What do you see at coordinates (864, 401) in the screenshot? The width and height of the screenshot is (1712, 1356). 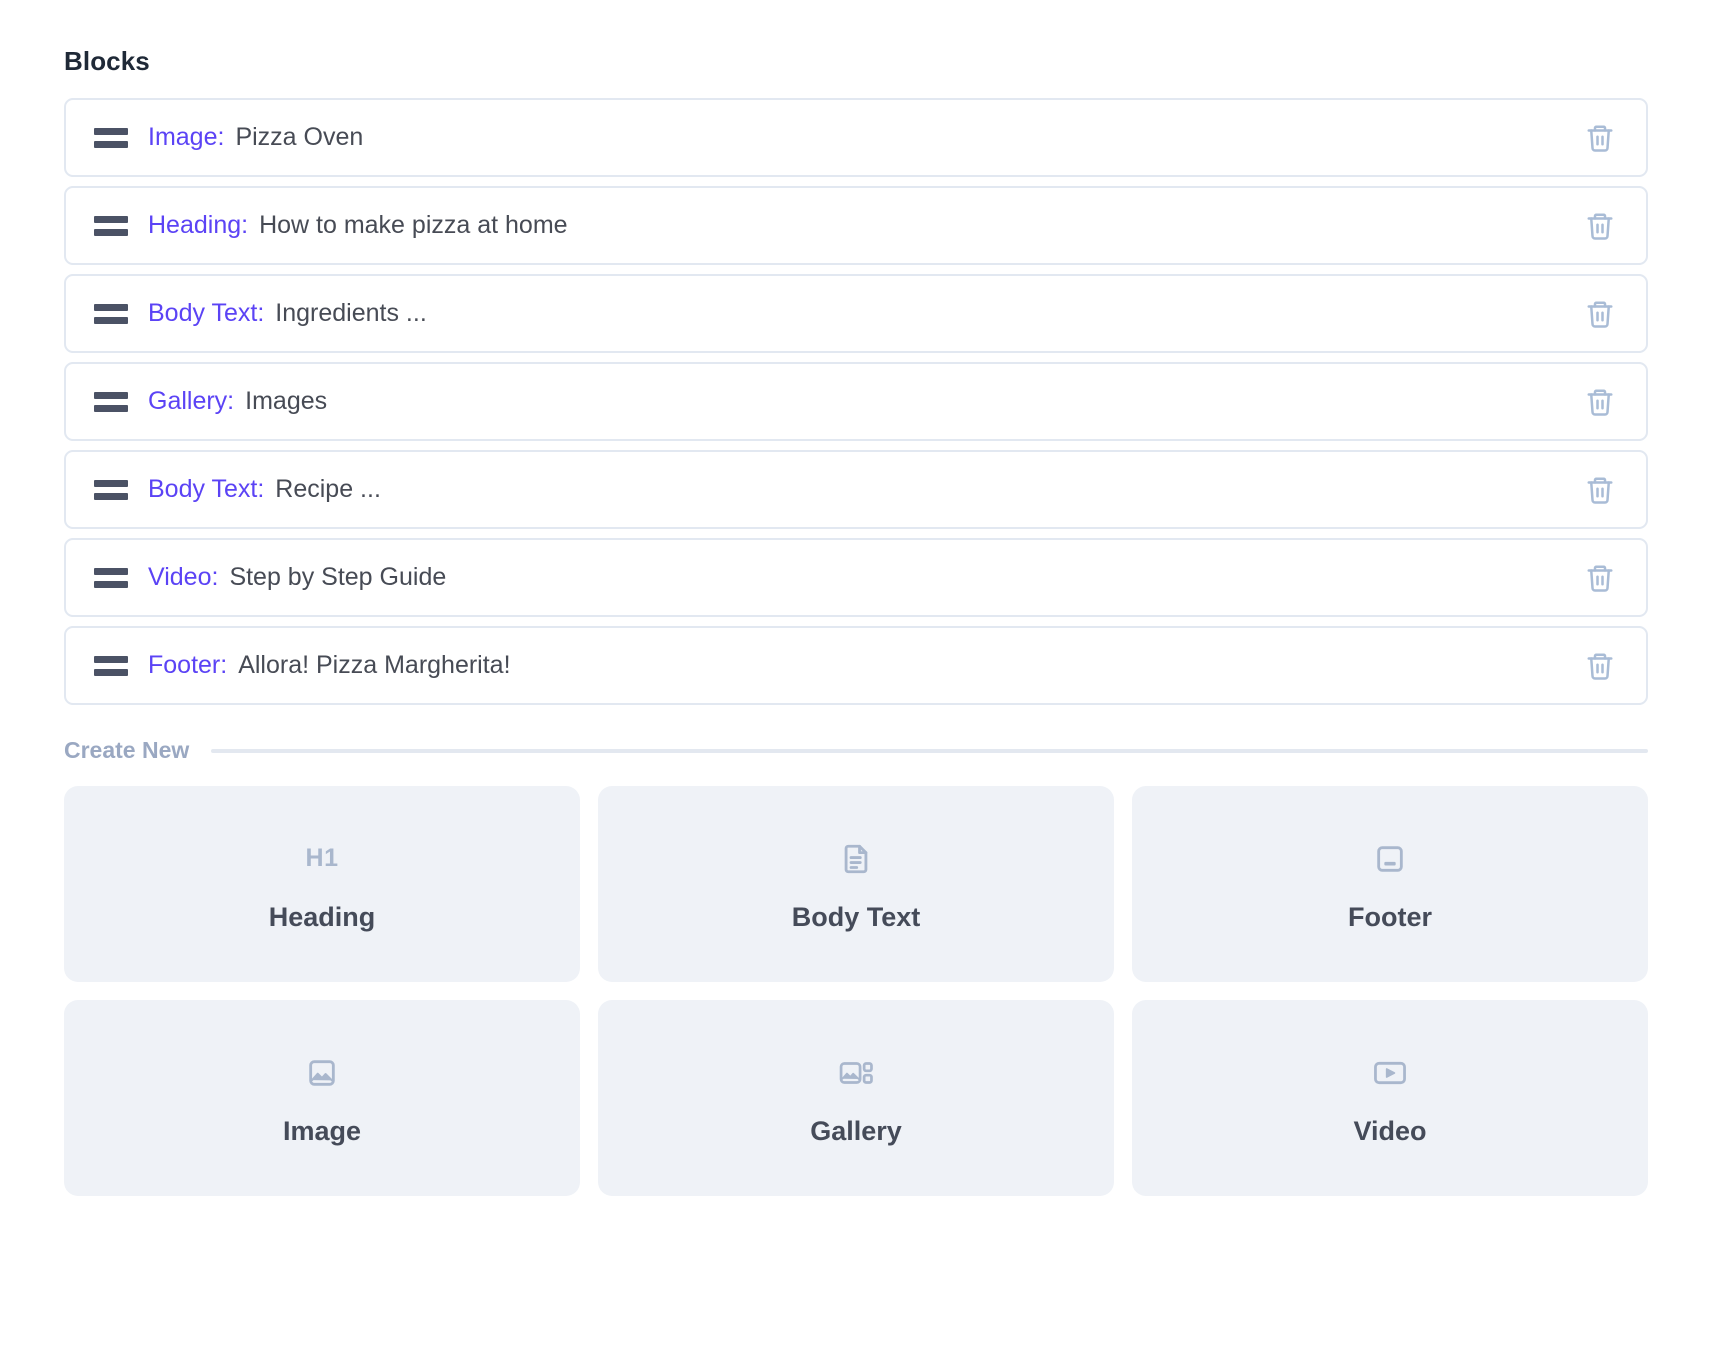 I see `block-row-text: Gallery: Images` at bounding box center [864, 401].